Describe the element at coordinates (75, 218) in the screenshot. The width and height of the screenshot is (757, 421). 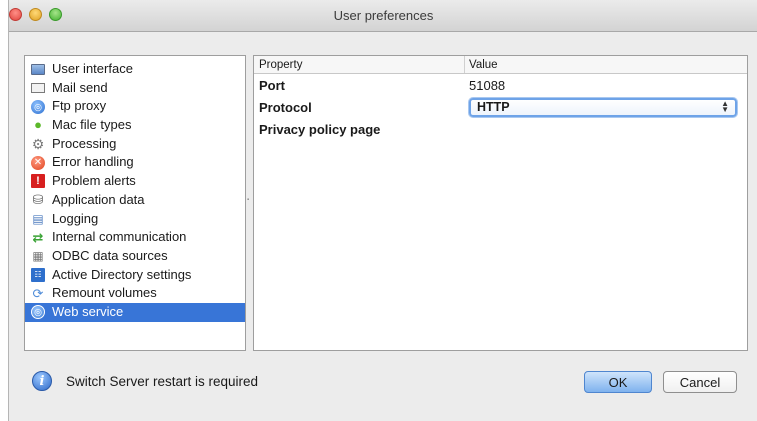
I see `sidebar-item-label: Logging` at that location.